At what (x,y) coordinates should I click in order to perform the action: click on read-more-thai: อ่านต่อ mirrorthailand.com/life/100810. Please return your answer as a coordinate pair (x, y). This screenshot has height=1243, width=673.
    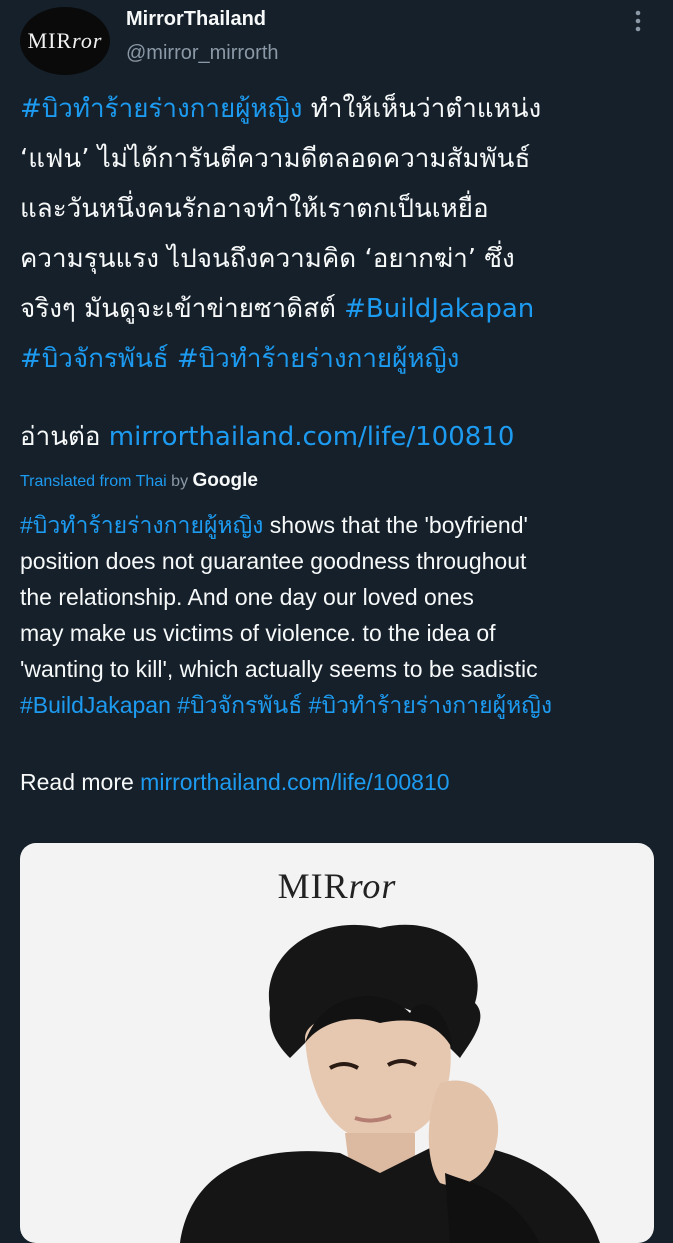
    Looking at the image, I should click on (267, 437).